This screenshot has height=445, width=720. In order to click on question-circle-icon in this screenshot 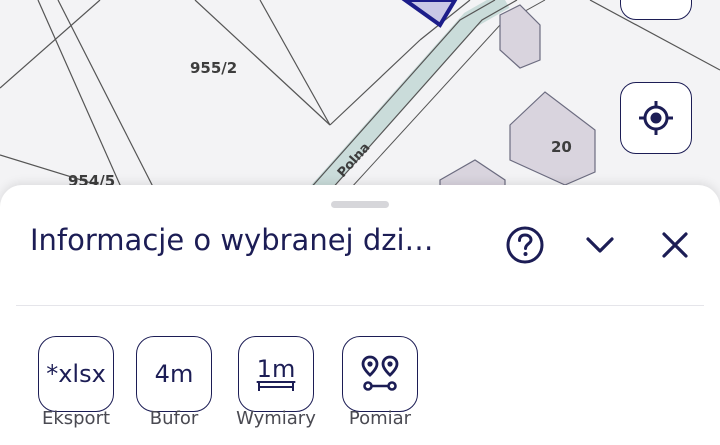, I will do `click(525, 245)`.